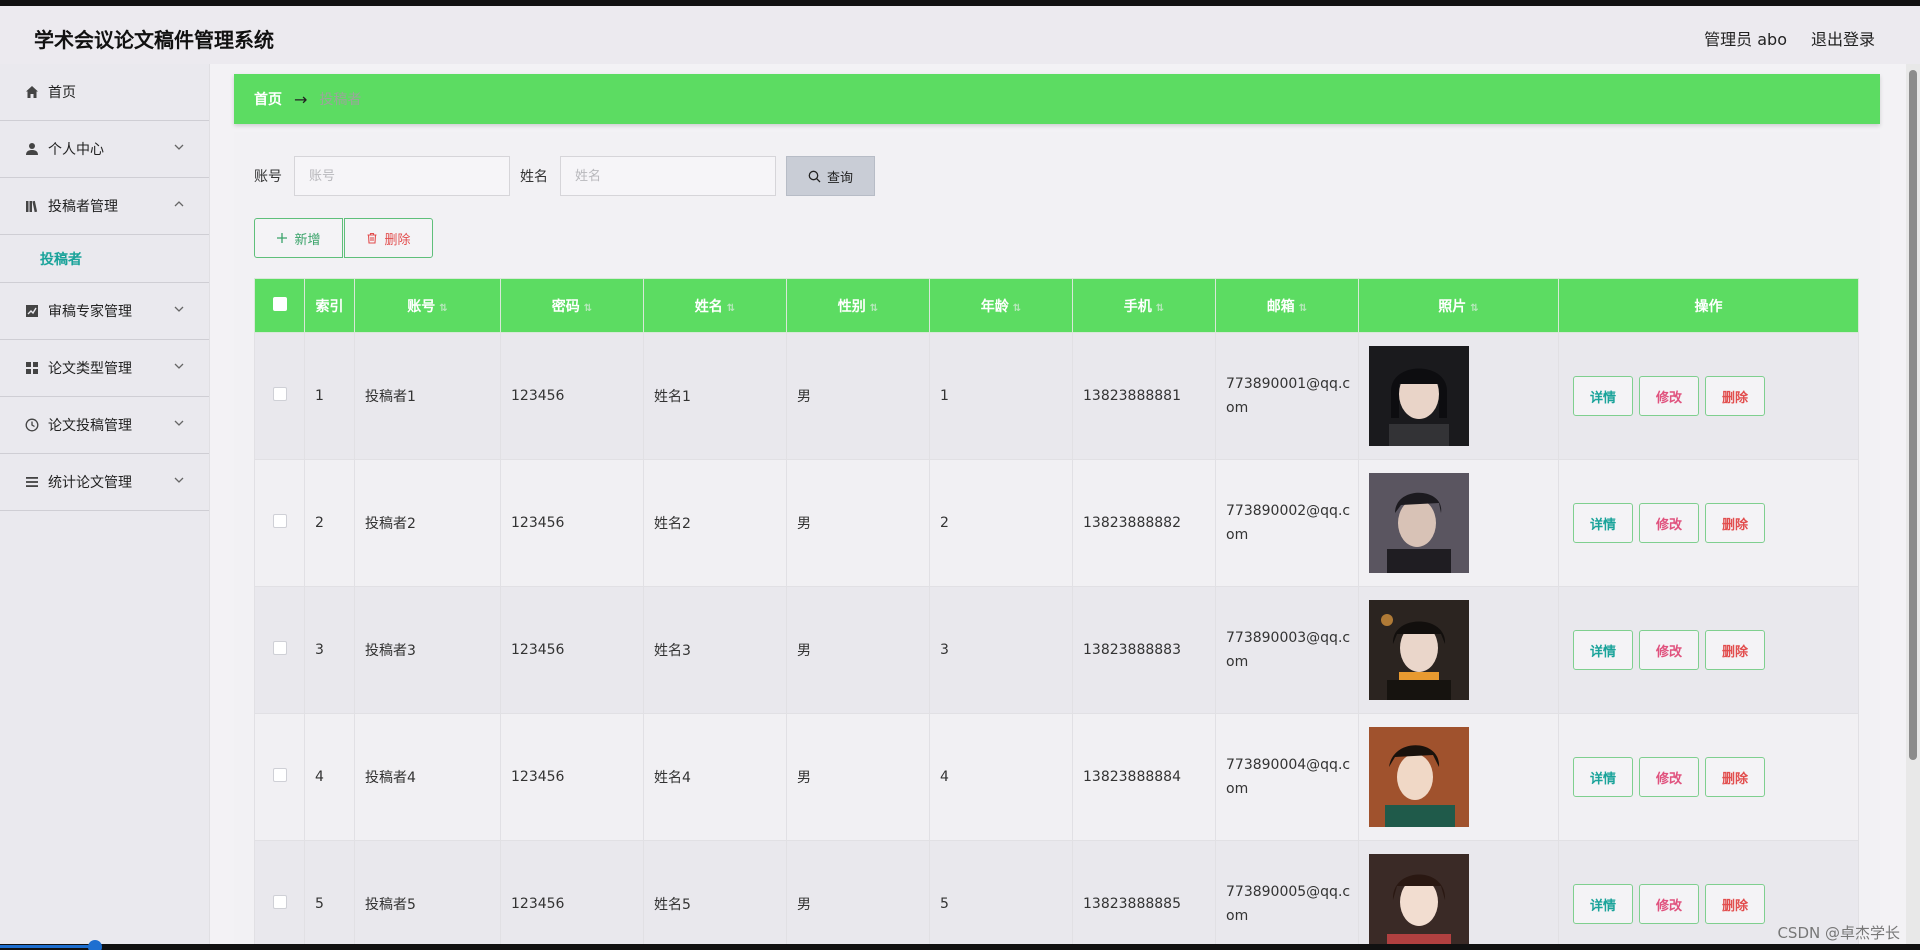 This screenshot has height=950, width=1920. I want to click on cell-email: 773890004@qq.com, so click(1287, 777).